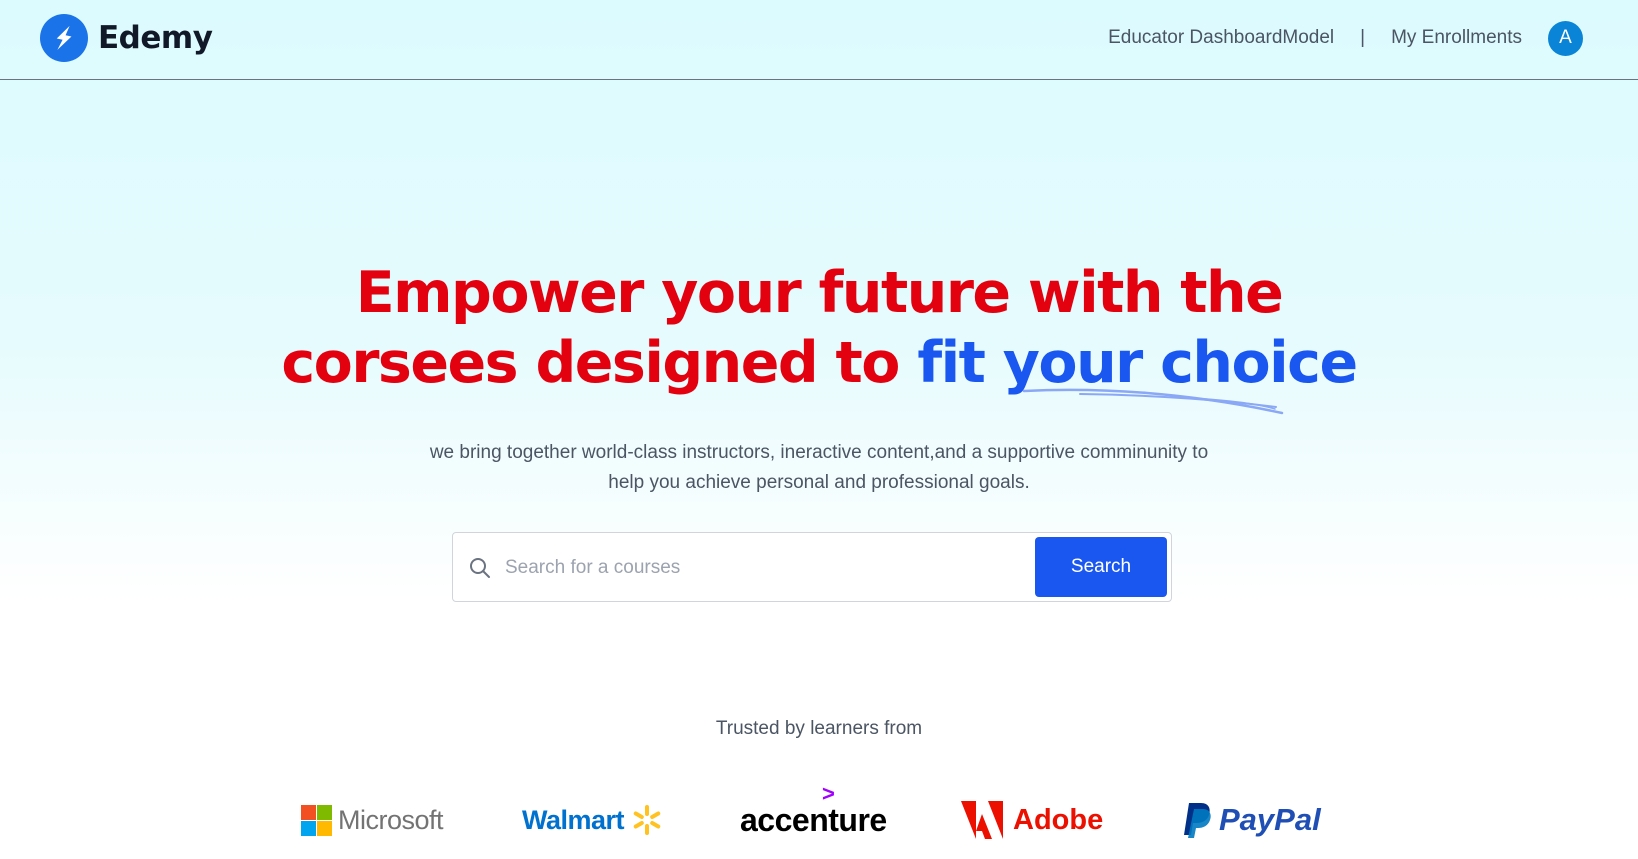 The image size is (1638, 859). Describe the element at coordinates (1058, 819) in the screenshot. I see `adobe-wordmark: Adobe` at that location.